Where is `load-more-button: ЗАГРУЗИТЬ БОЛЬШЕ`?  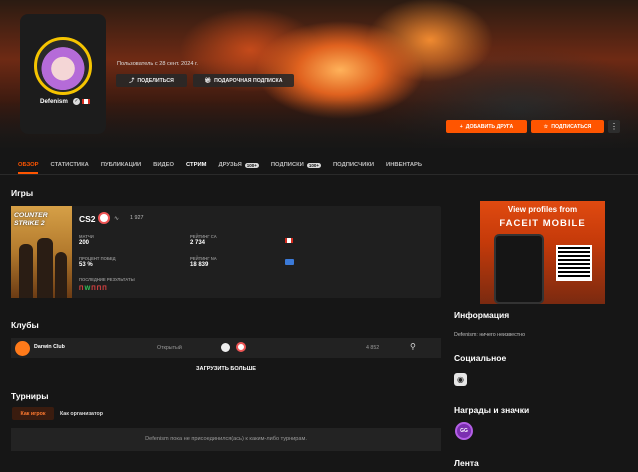
load-more-button: ЗАГРУЗИТЬ БОЛЬШЕ is located at coordinates (226, 369).